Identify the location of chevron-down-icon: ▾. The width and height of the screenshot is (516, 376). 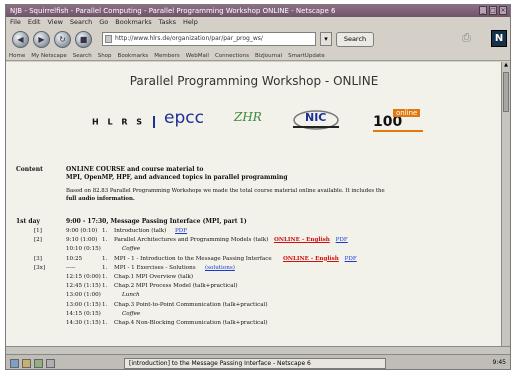
(326, 39).